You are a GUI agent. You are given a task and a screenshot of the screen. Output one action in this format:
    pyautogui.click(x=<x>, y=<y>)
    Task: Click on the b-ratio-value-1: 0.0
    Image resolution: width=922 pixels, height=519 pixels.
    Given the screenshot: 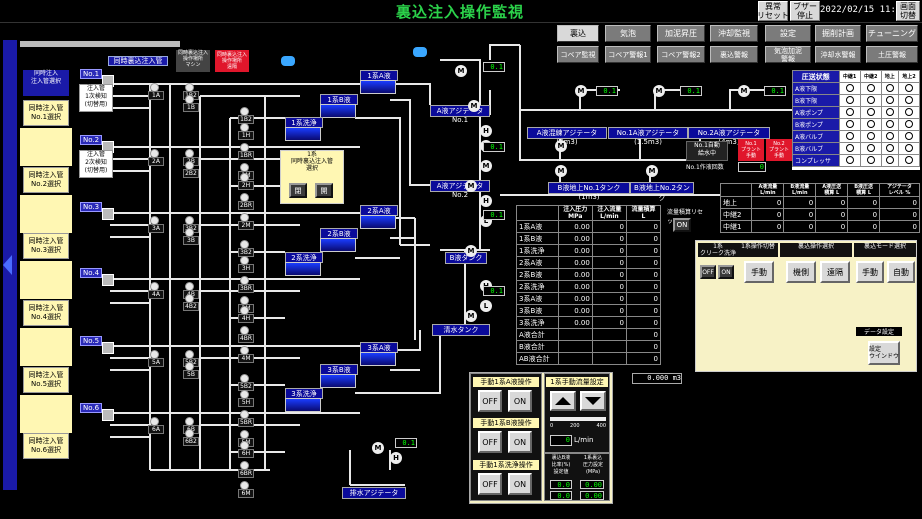 What is the action you would take?
    pyautogui.click(x=561, y=484)
    